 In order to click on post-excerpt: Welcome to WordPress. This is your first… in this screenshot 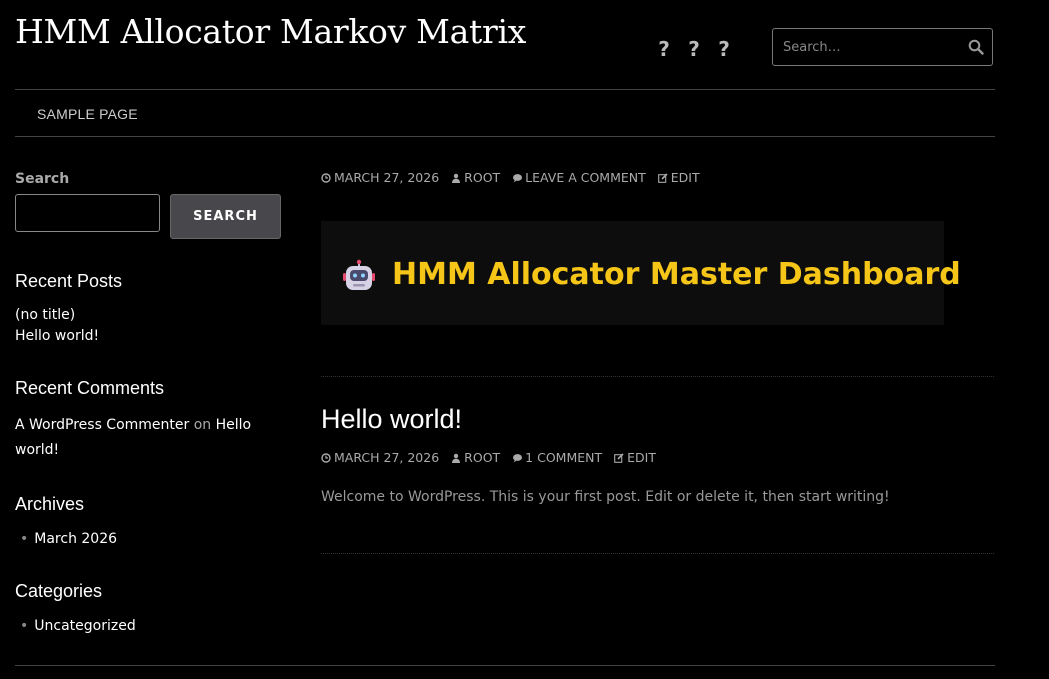, I will do `click(605, 497)`.